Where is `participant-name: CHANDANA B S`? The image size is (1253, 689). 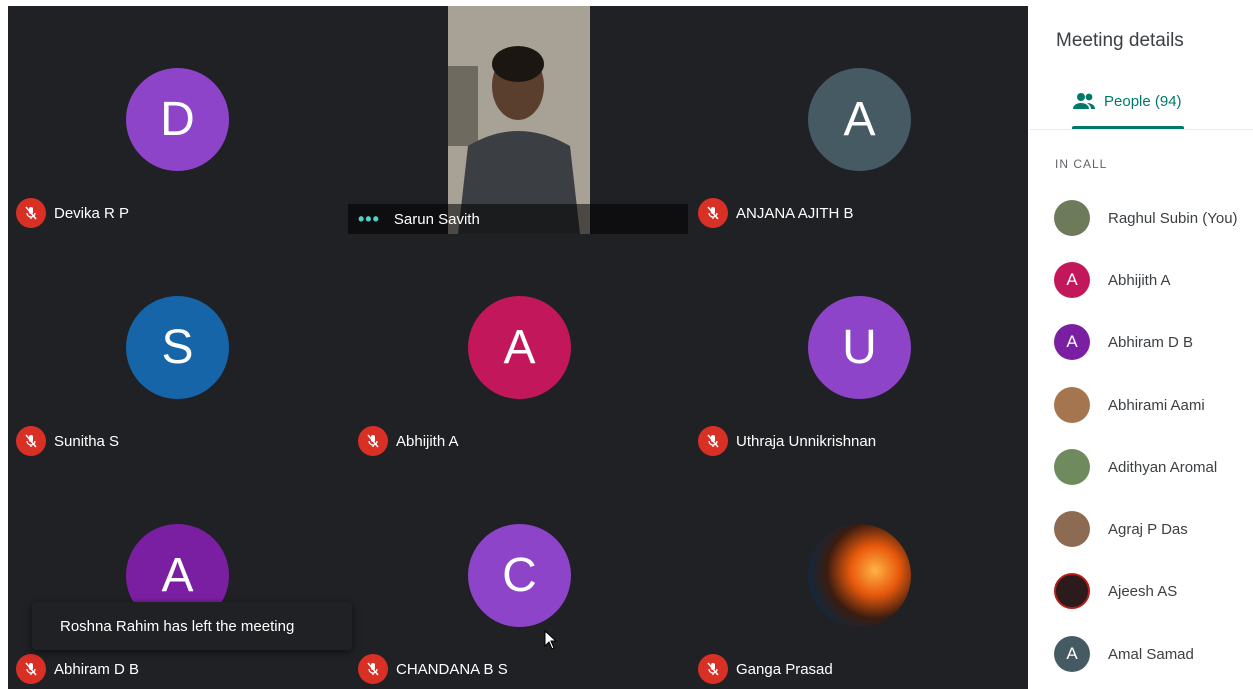
participant-name: CHANDANA B S is located at coordinates (452, 669).